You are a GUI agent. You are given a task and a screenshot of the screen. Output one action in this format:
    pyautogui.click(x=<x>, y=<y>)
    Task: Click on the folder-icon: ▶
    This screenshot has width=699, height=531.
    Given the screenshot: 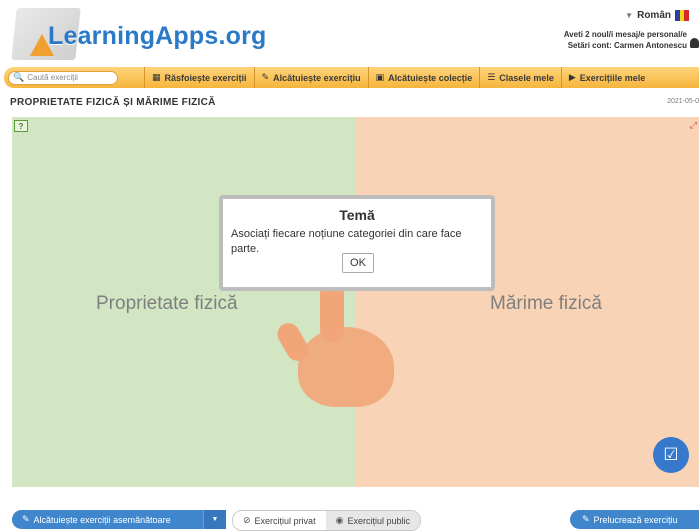 What is the action you would take?
    pyautogui.click(x=572, y=77)
    